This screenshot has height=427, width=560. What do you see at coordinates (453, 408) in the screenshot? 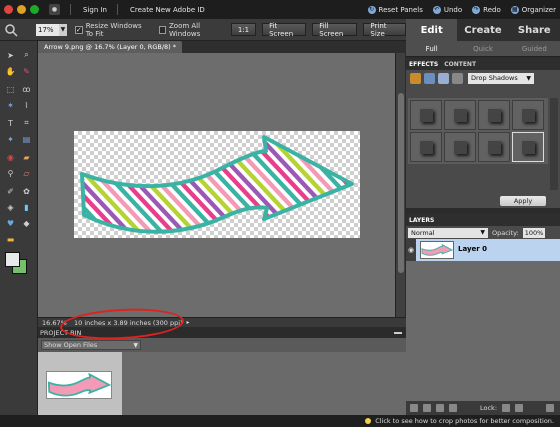
I see `delete-layer-icon` at bounding box center [453, 408].